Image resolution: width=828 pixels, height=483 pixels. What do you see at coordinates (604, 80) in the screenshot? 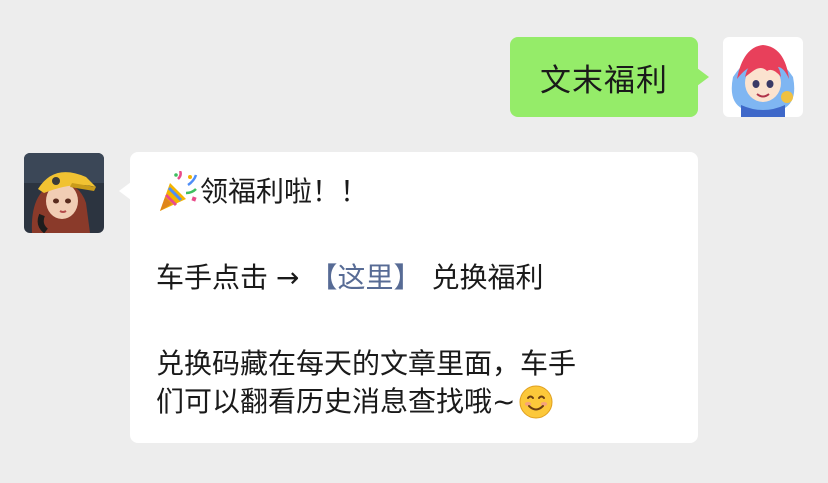
I see `outgoing-message-text: 文末福利` at bounding box center [604, 80].